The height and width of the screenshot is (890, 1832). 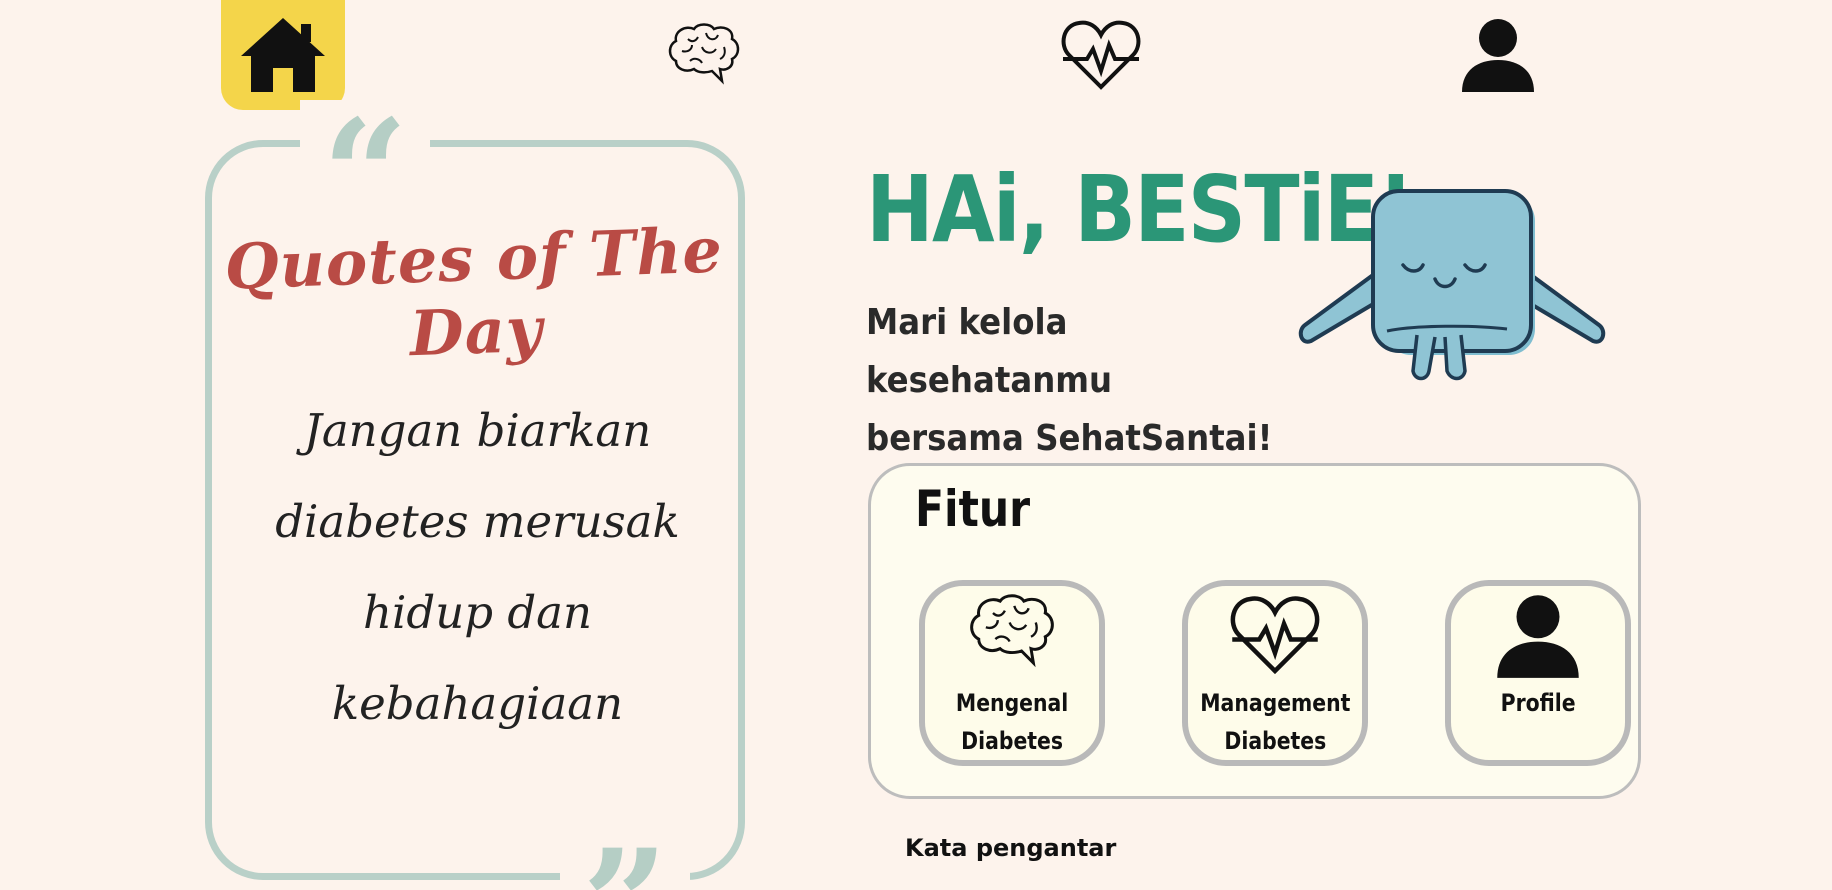 I want to click on quote-line: kebahagiaan, so click(x=477, y=703).